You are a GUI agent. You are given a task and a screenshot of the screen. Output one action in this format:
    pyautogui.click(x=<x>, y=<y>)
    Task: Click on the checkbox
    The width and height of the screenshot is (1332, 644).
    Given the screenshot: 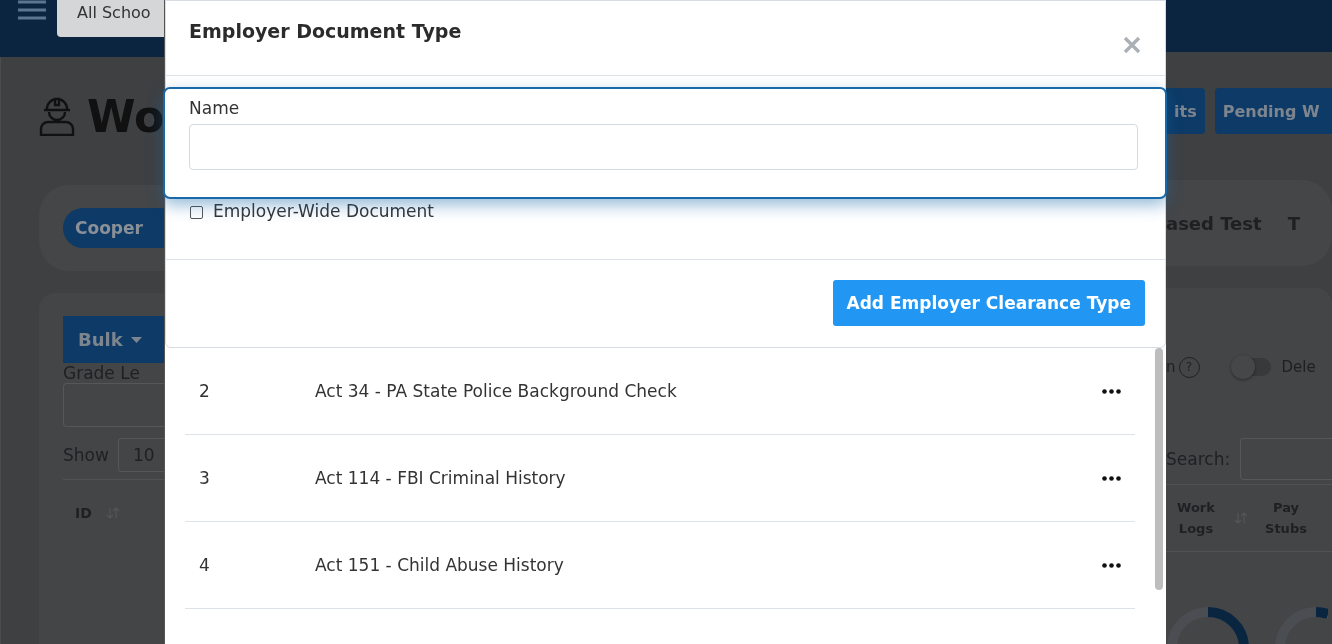 What is the action you would take?
    pyautogui.click(x=196, y=212)
    